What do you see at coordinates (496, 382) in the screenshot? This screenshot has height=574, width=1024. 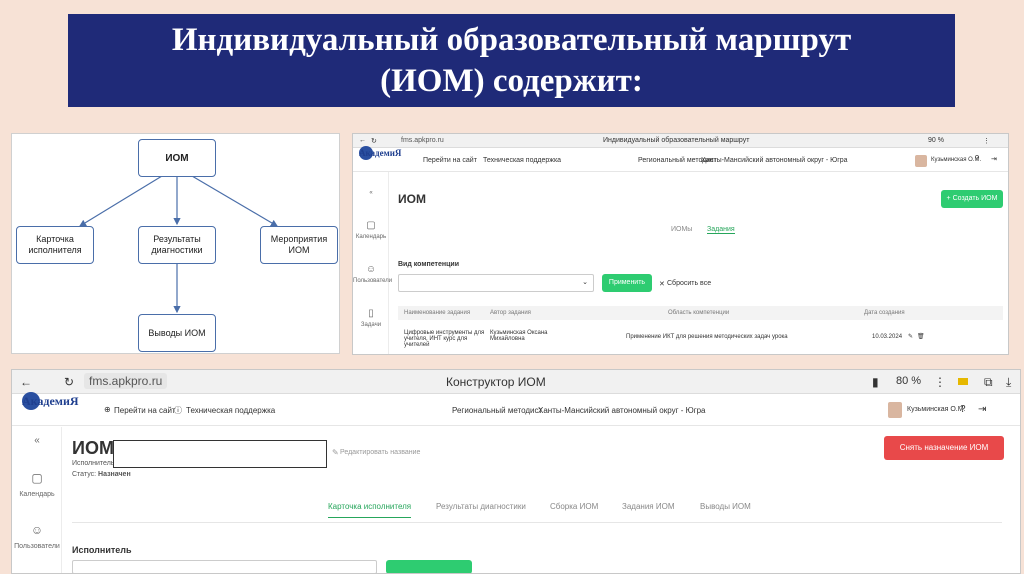 I see `window-title: Конструктор ИОМ` at bounding box center [496, 382].